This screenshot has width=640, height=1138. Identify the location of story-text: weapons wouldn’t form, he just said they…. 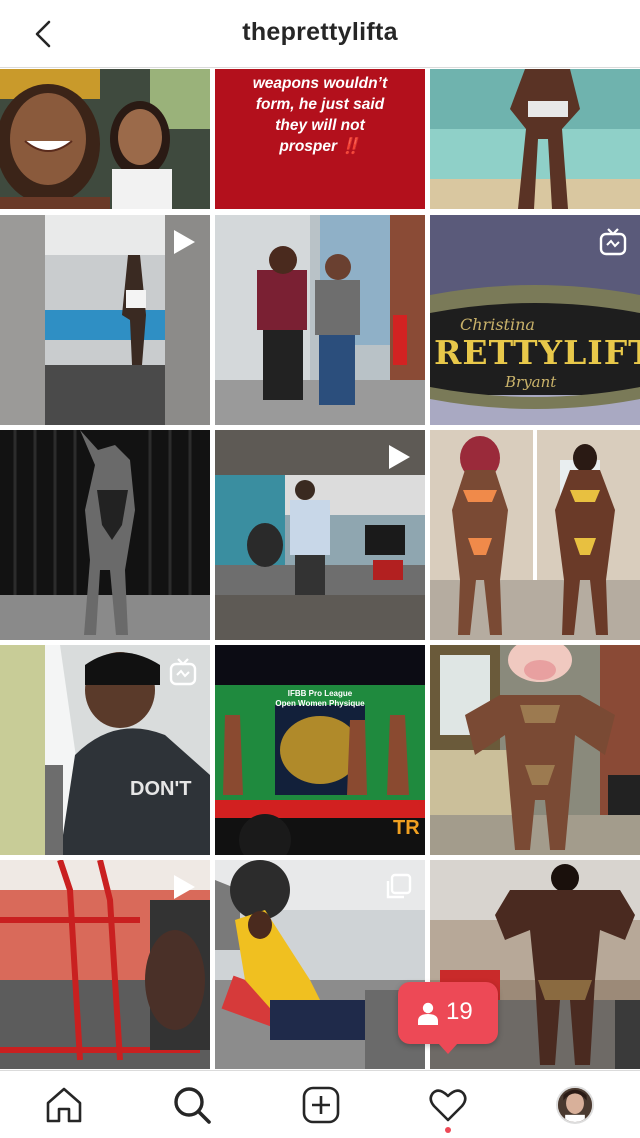
(320, 115).